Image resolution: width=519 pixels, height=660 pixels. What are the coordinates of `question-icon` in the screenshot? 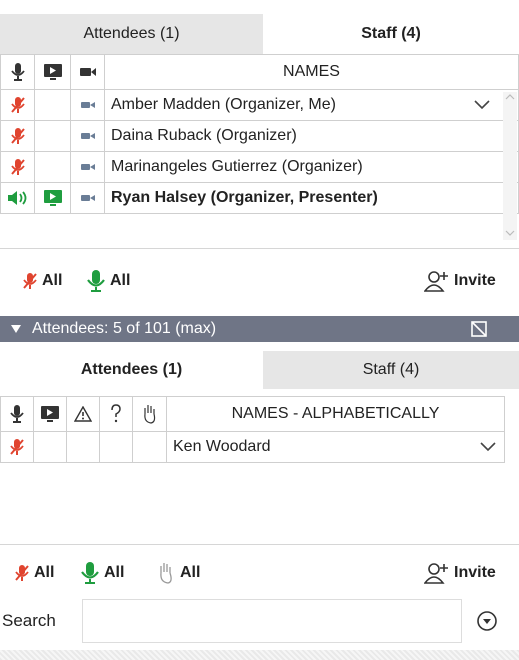 It's located at (116, 413).